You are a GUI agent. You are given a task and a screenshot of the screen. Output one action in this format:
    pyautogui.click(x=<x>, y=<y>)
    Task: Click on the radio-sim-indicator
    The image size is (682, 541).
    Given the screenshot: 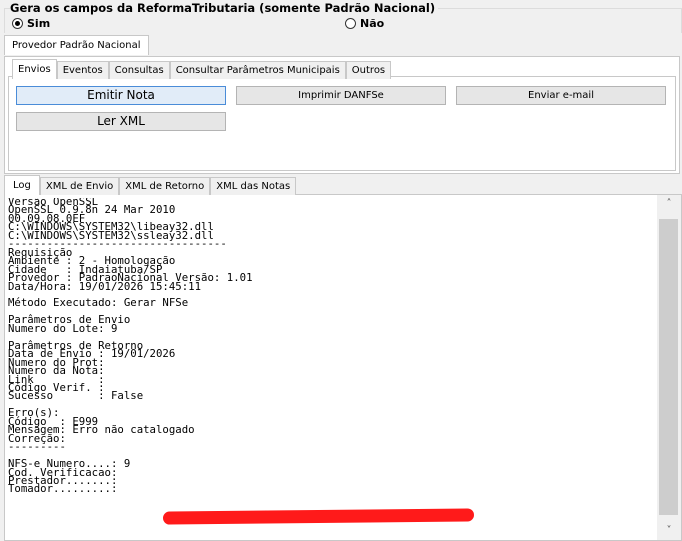 What is the action you would take?
    pyautogui.click(x=17, y=23)
    